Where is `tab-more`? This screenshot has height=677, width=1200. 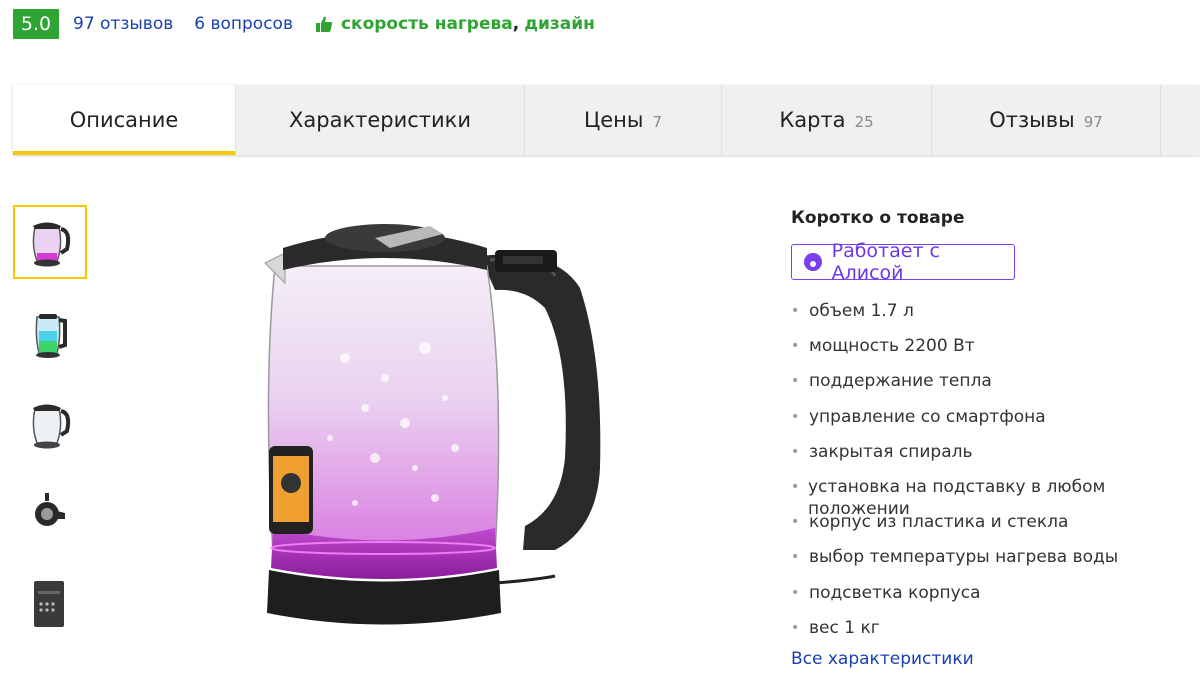
tab-more is located at coordinates (1180, 120).